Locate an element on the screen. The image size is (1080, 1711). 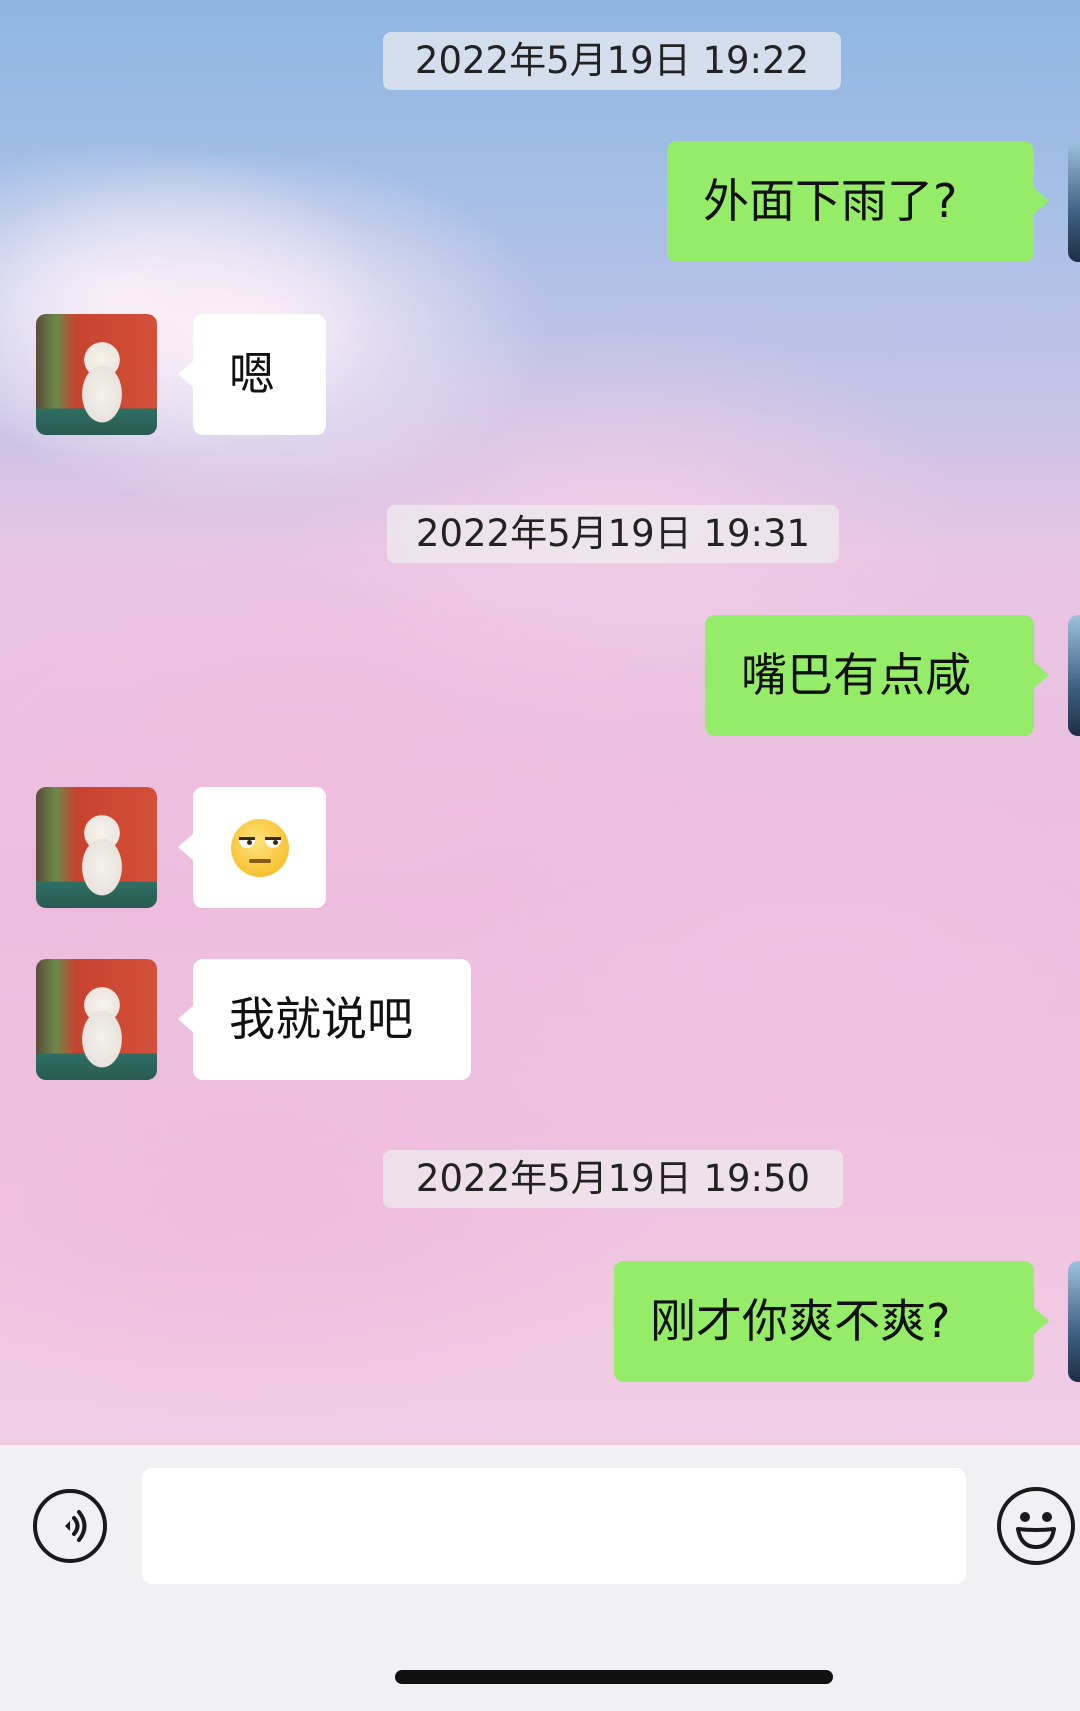
sent-message-bubble: 外面下雨了? is located at coordinates (858, 201).